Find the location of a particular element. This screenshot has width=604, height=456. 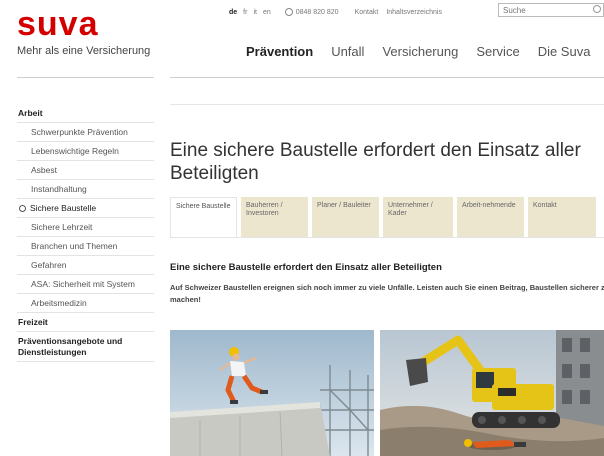

phone-number: 0848 820 820 is located at coordinates (317, 12).